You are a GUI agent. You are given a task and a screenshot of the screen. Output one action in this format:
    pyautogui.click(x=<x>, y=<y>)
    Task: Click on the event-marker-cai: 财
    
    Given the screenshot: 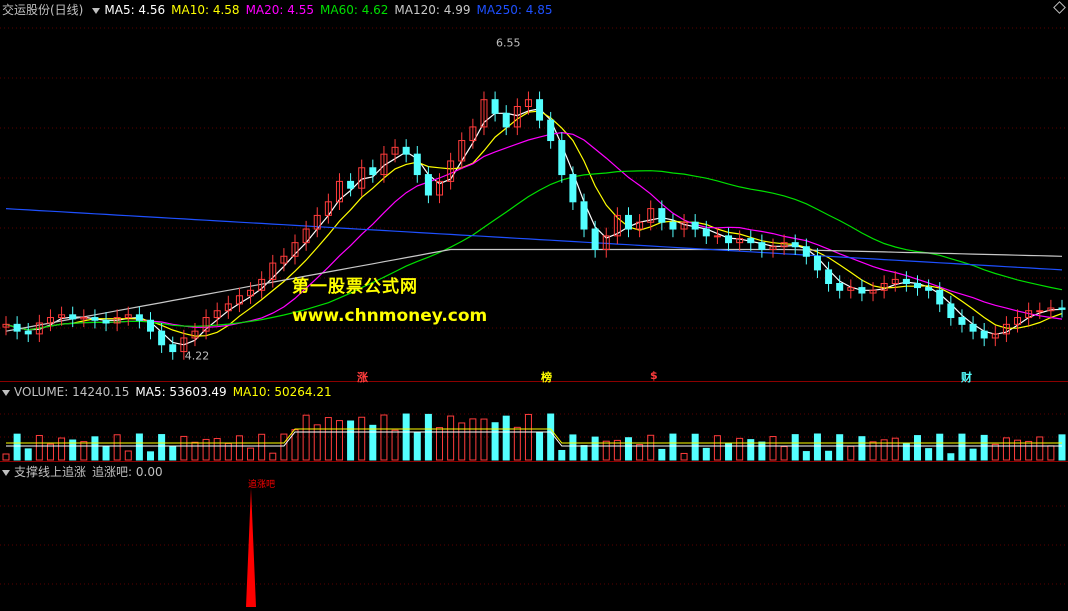 What is the action you would take?
    pyautogui.click(x=966, y=377)
    